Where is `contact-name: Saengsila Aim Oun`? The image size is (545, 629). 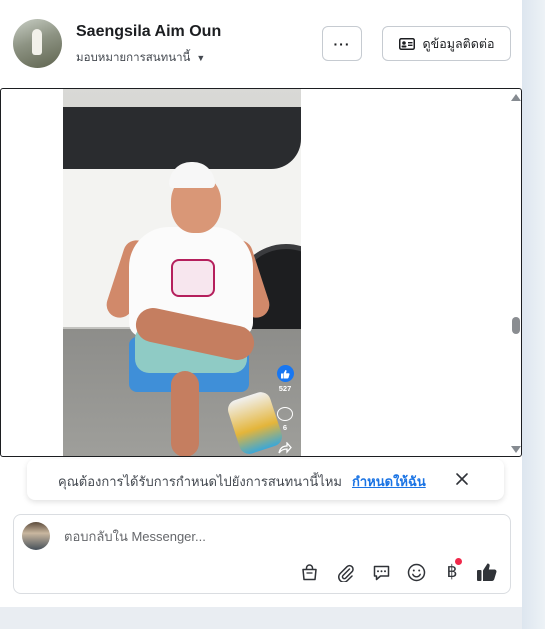 contact-name: Saengsila Aim Oun is located at coordinates (148, 32).